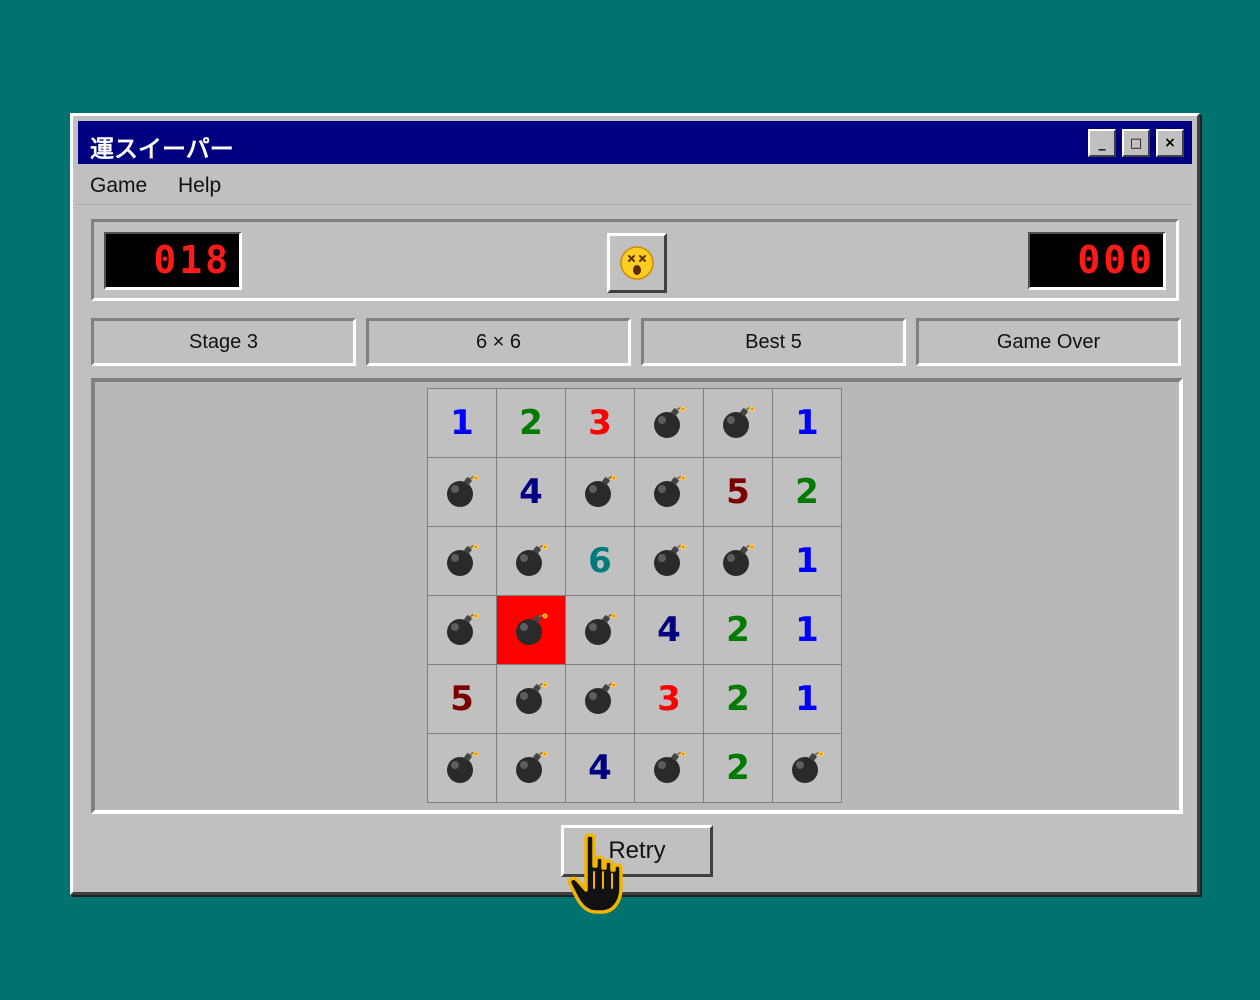 This screenshot has width=1260, height=1000. Describe the element at coordinates (1102, 143) in the screenshot. I see `minimize-button: _` at that location.